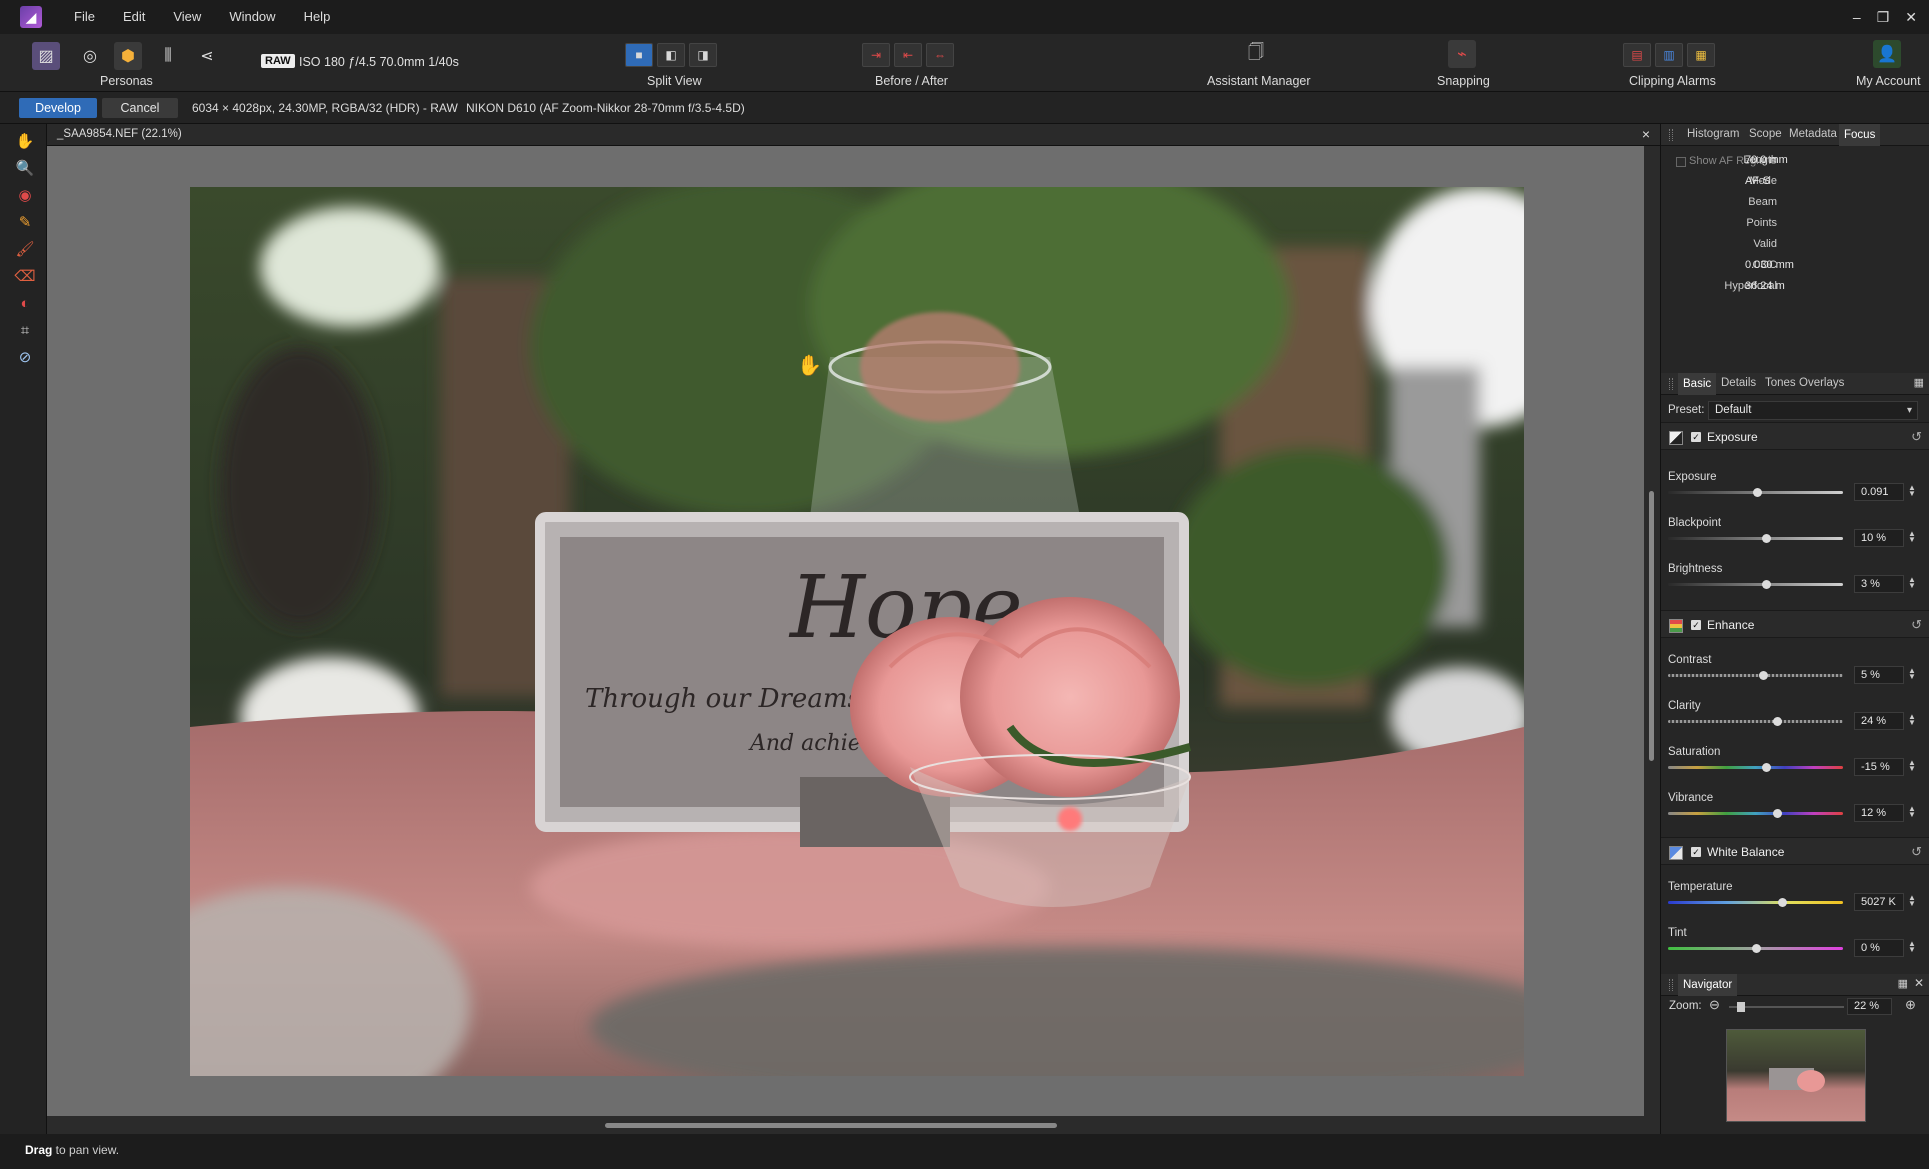 This screenshot has width=1929, height=1169. I want to click on blackpoint-value-field: 10 %, so click(1879, 538).